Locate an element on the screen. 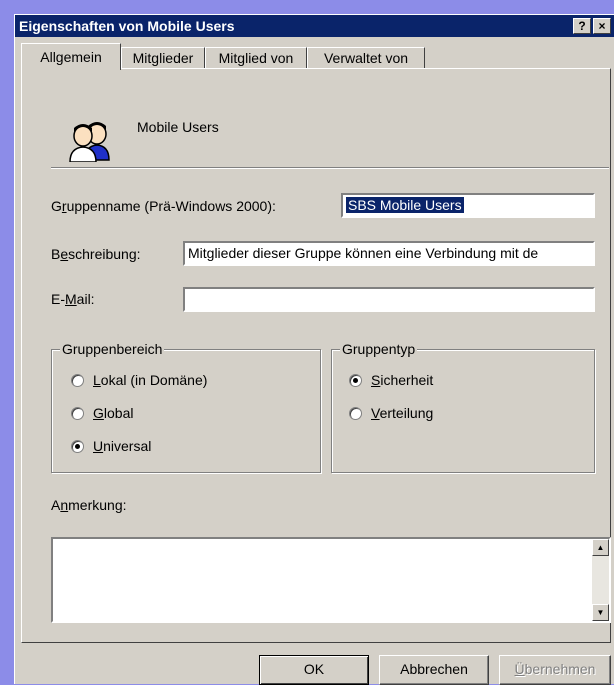 This screenshot has width=614, height=685. groupname-input: SBS Mobile Users is located at coordinates (468, 205).